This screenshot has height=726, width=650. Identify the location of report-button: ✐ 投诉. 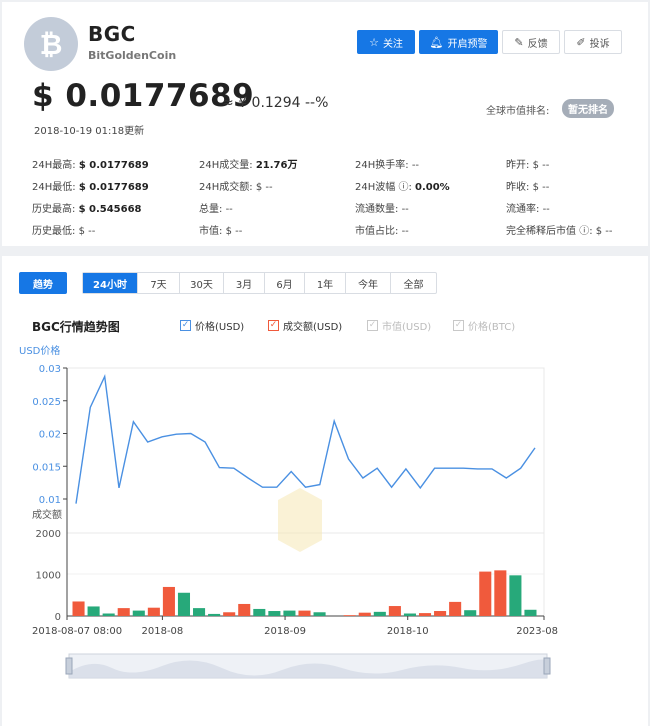
(593, 42).